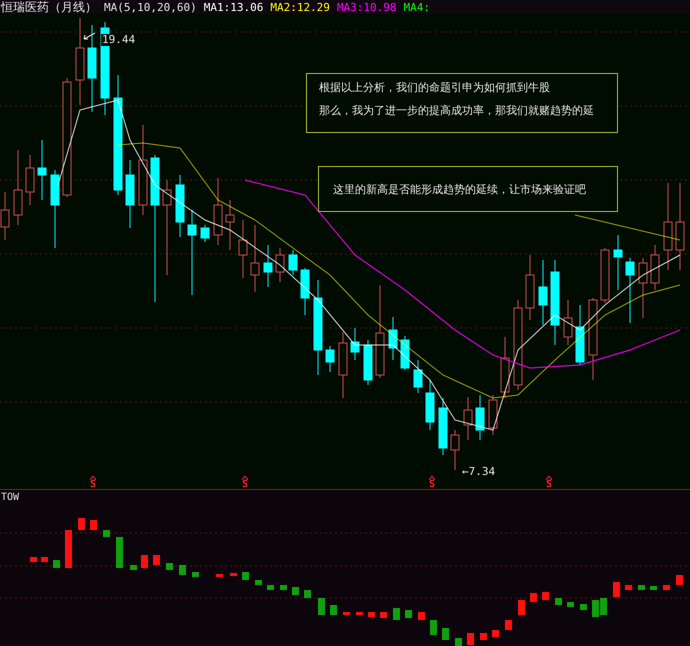 The image size is (690, 646). Describe the element at coordinates (300, 7) in the screenshot. I see `ma-value-label: MA2:12.29` at that location.